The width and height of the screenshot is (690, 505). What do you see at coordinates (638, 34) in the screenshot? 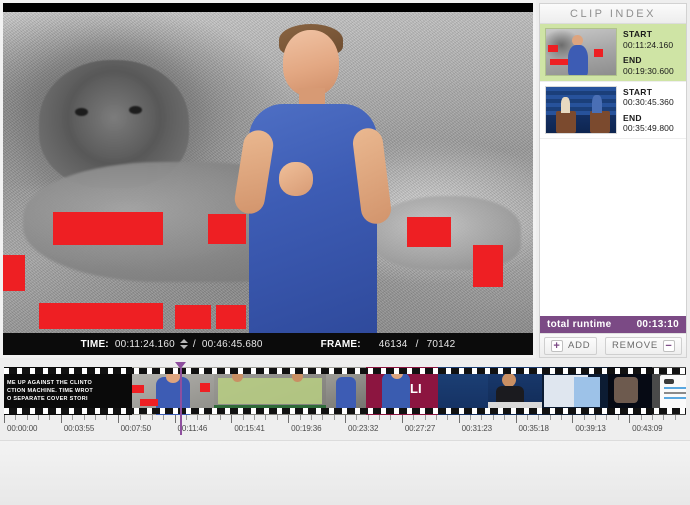
I see `clip-start-label: START` at bounding box center [638, 34].